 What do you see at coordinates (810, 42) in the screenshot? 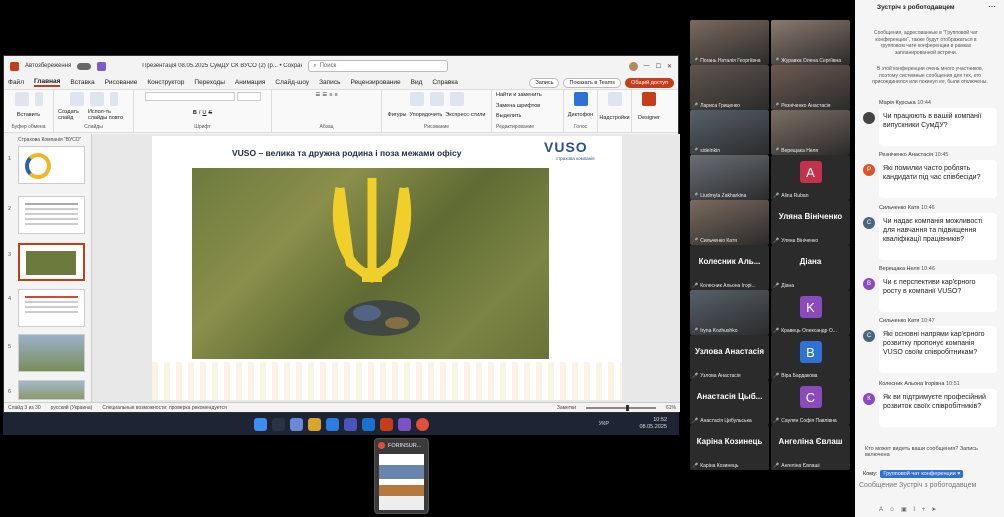
I see `participant-tile: 🎤 Журавка Олена Сергіївна` at bounding box center [810, 42].